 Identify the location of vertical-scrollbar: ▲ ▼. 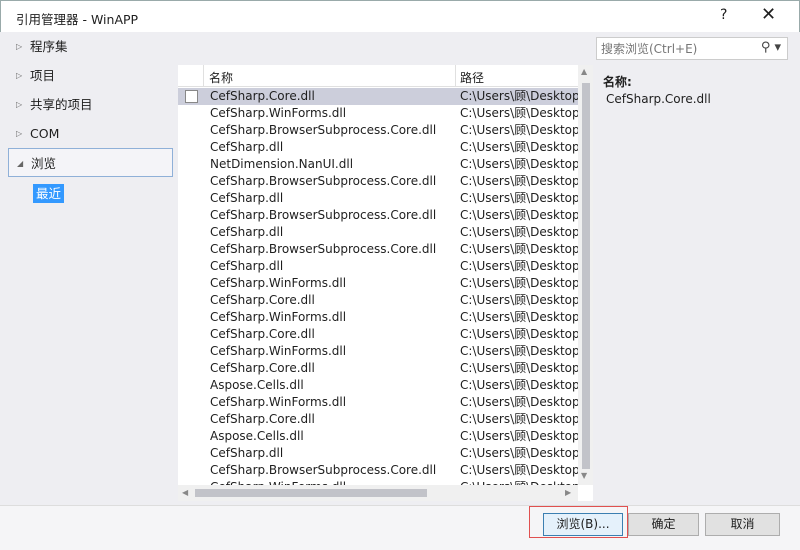
(585, 275).